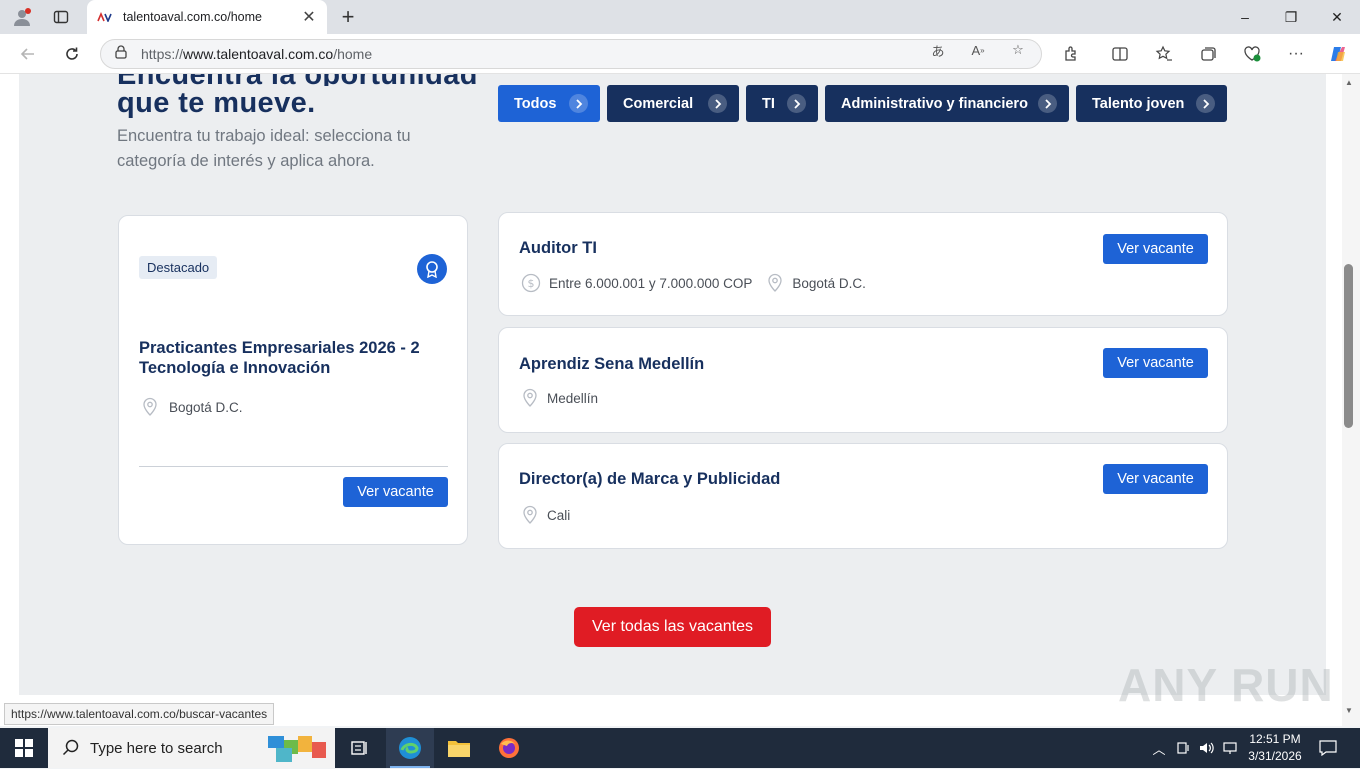 This screenshot has width=1360, height=769. What do you see at coordinates (257, 54) in the screenshot?
I see `url-text: https://www.talentoaval.com.co/home` at bounding box center [257, 54].